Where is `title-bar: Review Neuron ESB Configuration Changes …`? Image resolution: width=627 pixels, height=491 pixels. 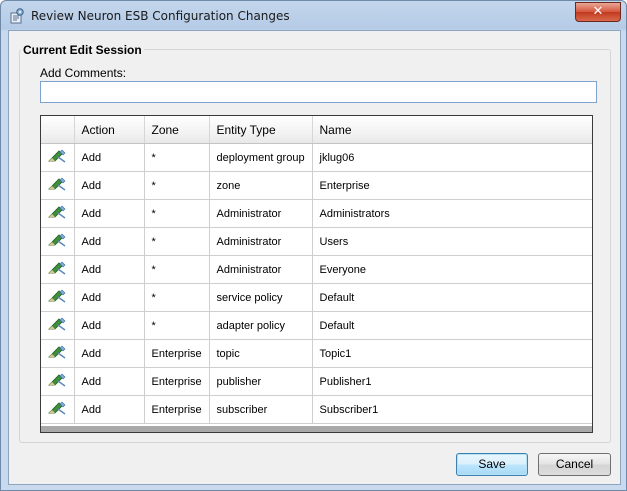
title-bar: Review Neuron ESB Configuration Changes … is located at coordinates (313, 16).